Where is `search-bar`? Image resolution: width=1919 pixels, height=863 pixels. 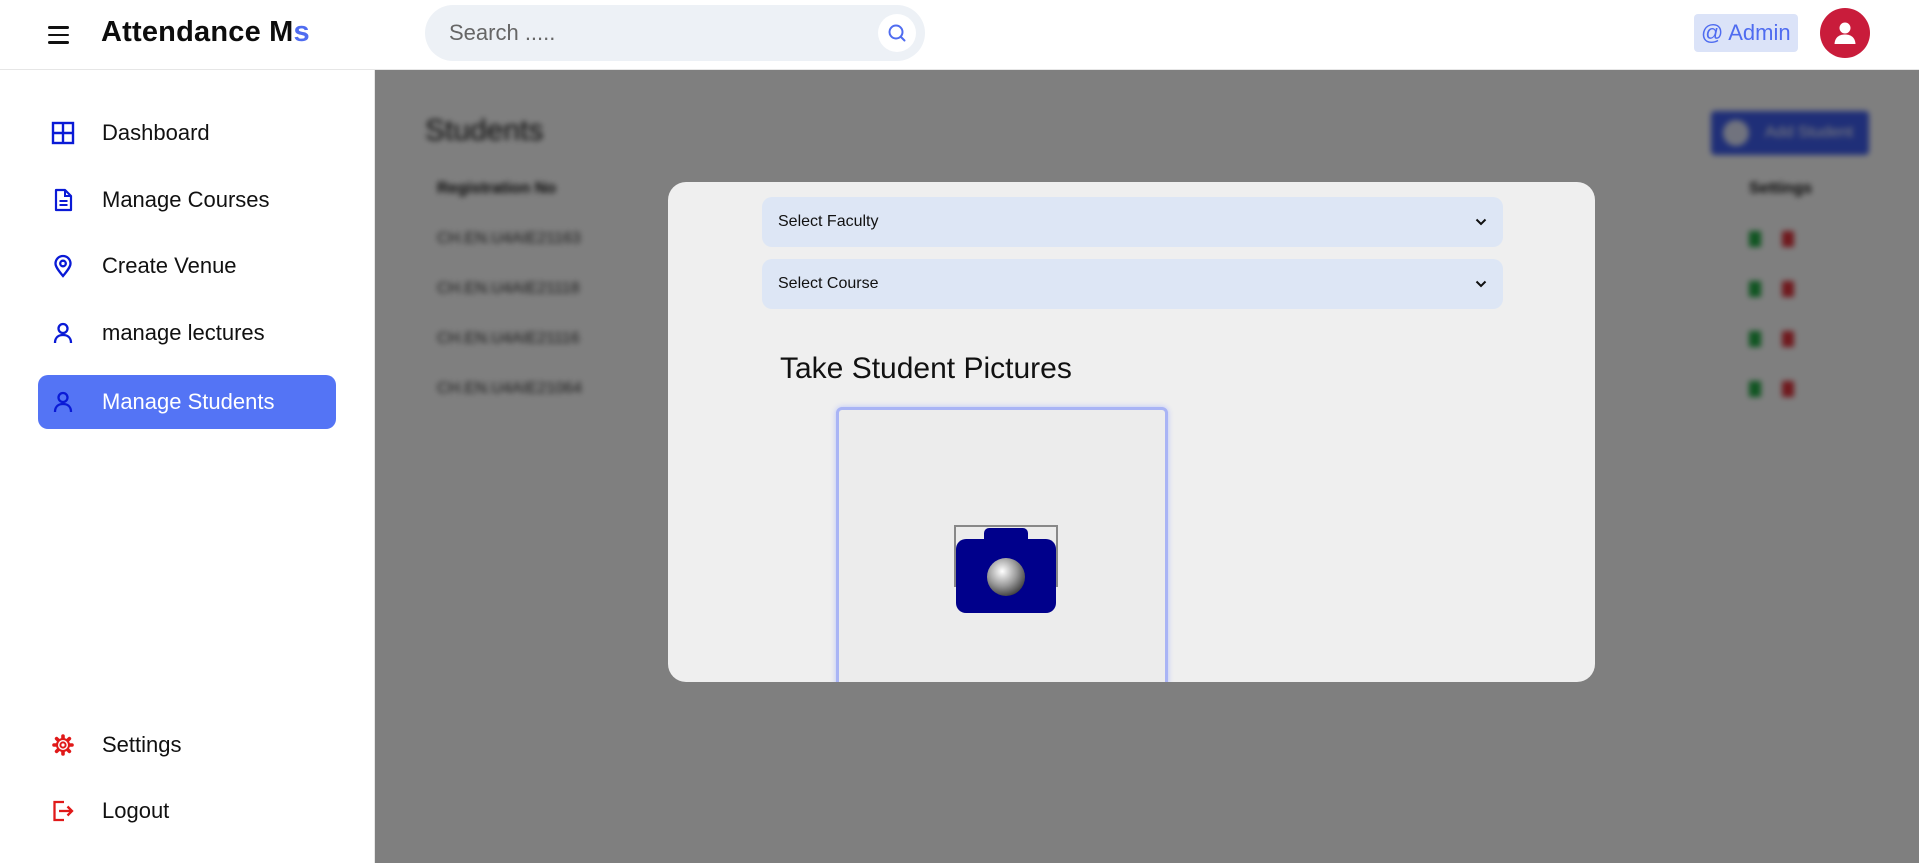
search-bar is located at coordinates (675, 33).